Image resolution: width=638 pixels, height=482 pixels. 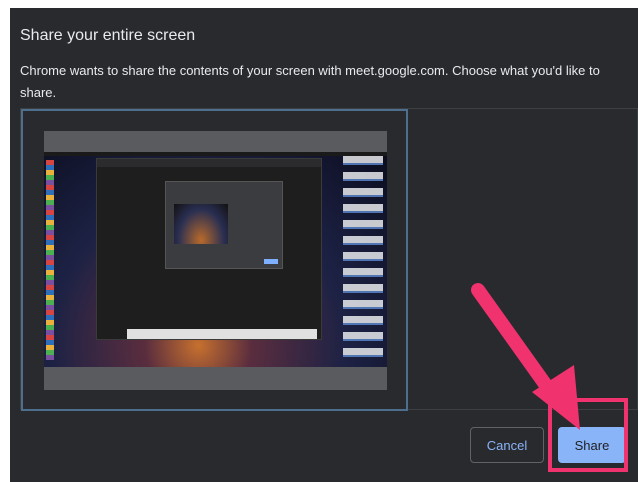 I want to click on cancel-button: Cancel, so click(x=507, y=445).